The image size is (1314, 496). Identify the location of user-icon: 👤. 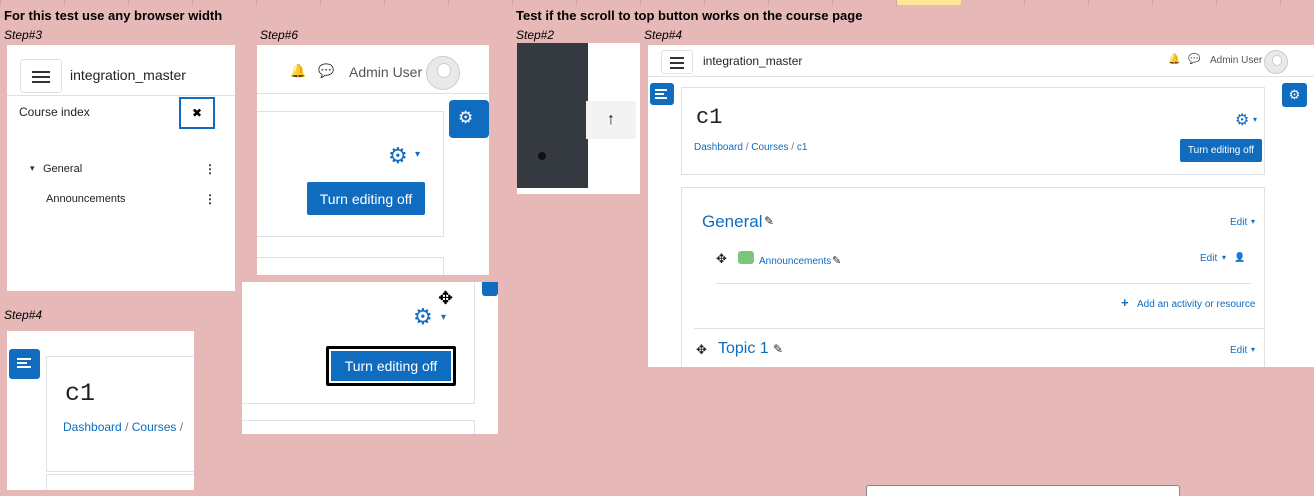
(1239, 257).